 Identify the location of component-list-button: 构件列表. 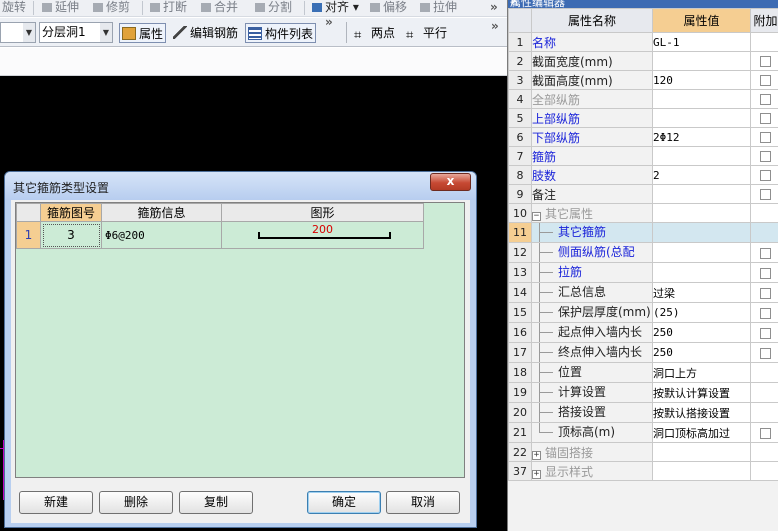
(281, 33).